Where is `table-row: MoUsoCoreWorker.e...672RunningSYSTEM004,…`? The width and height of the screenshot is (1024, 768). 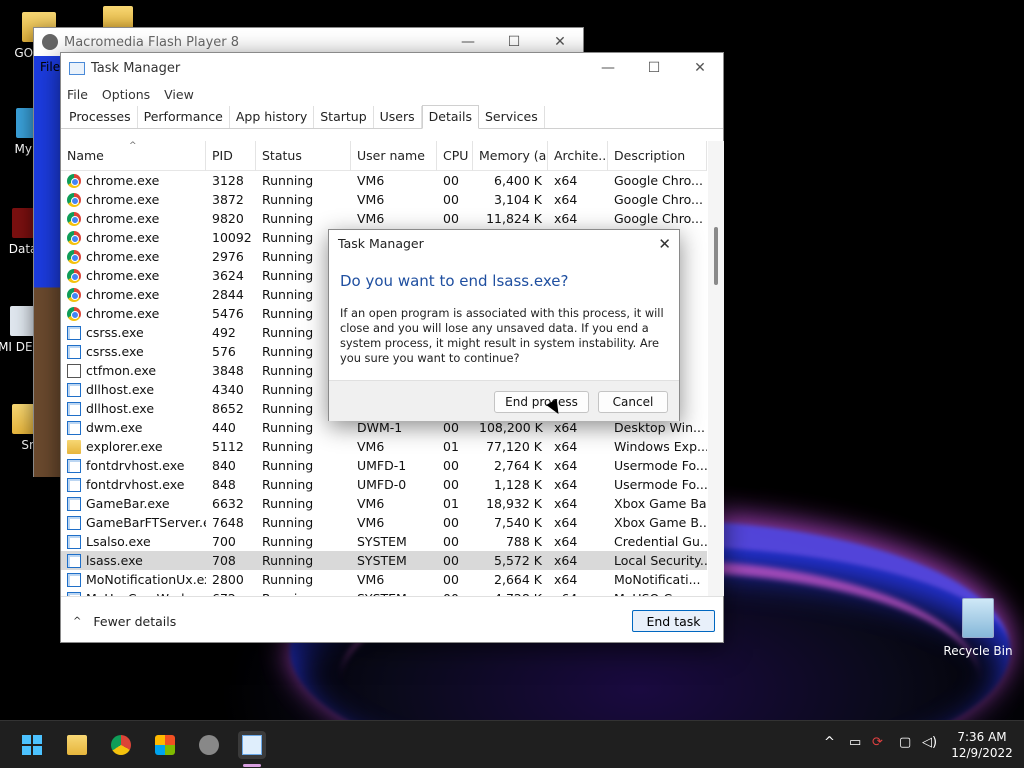
table-row: MoUsoCoreWorker.e...672RunningSYSTEM004,… is located at coordinates (384, 592).